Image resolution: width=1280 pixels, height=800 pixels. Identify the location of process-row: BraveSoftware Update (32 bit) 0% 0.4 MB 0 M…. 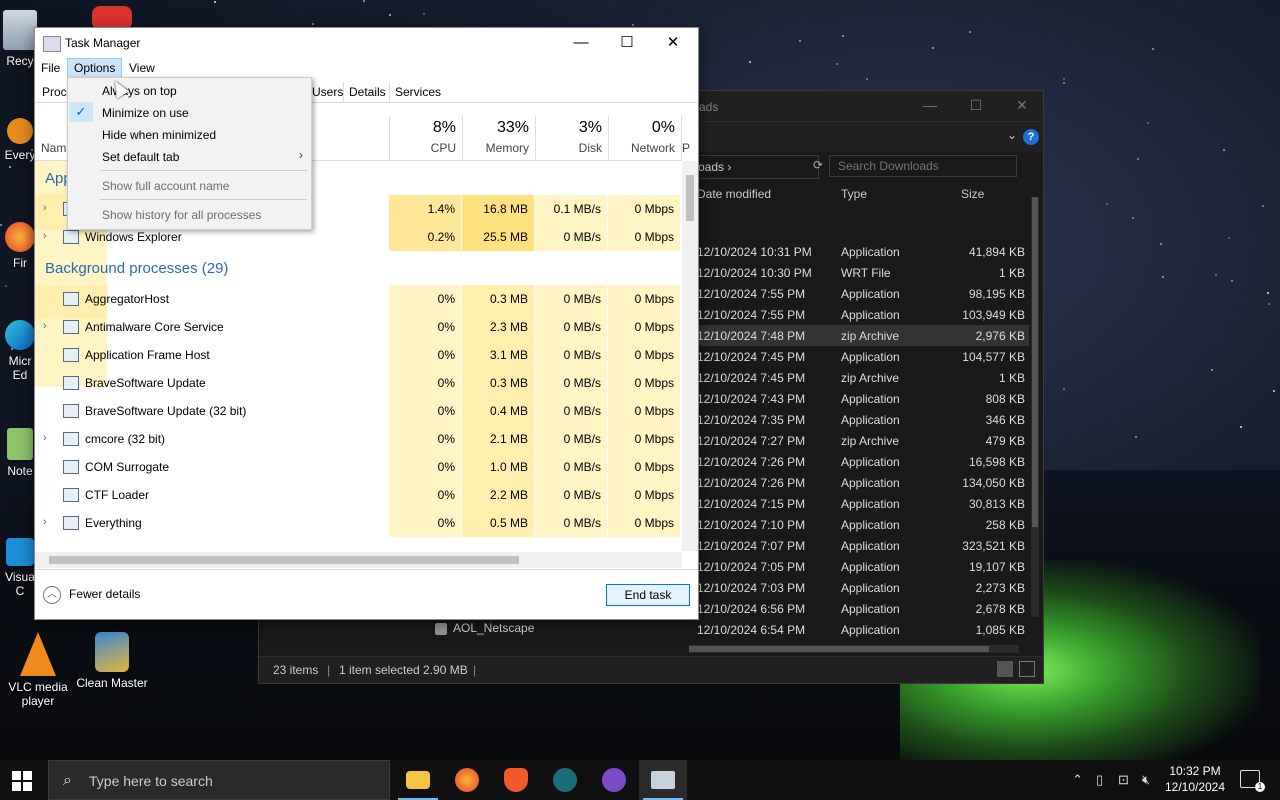
(358, 411).